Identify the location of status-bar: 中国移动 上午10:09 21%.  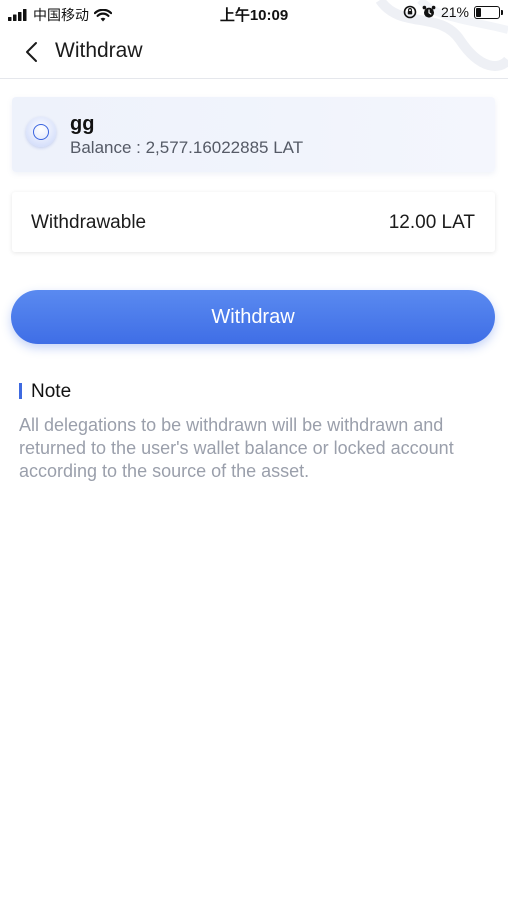
(254, 13).